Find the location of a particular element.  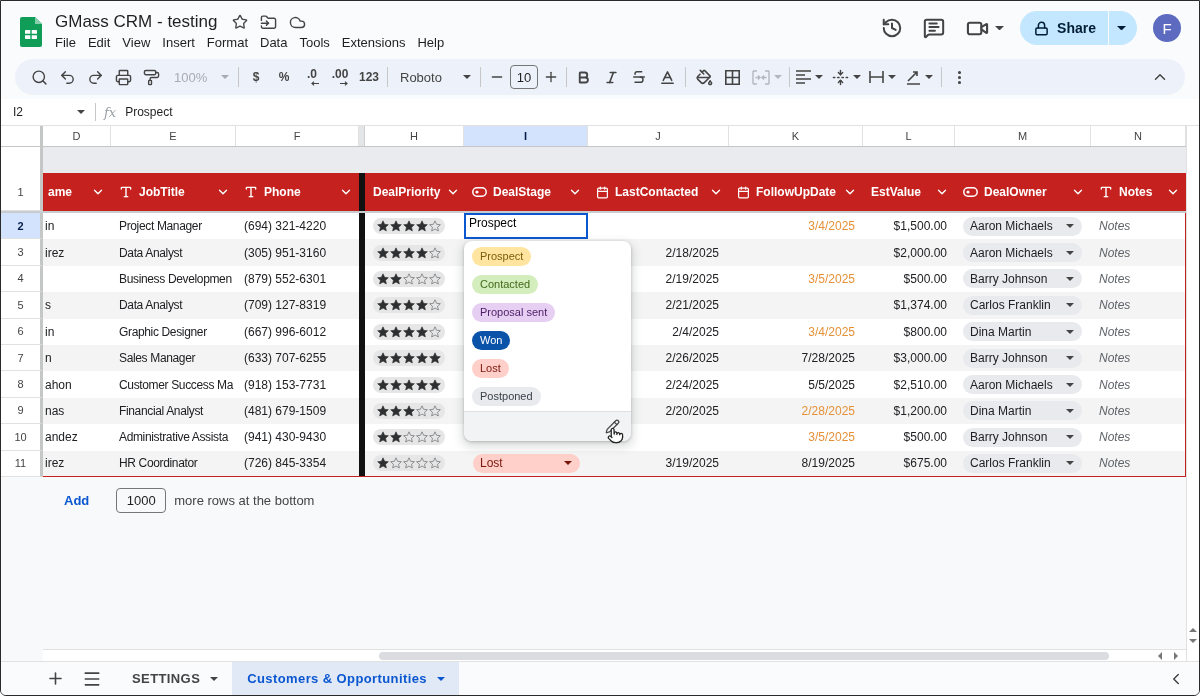

cell-reference-field: I2 is located at coordinates (47, 112).